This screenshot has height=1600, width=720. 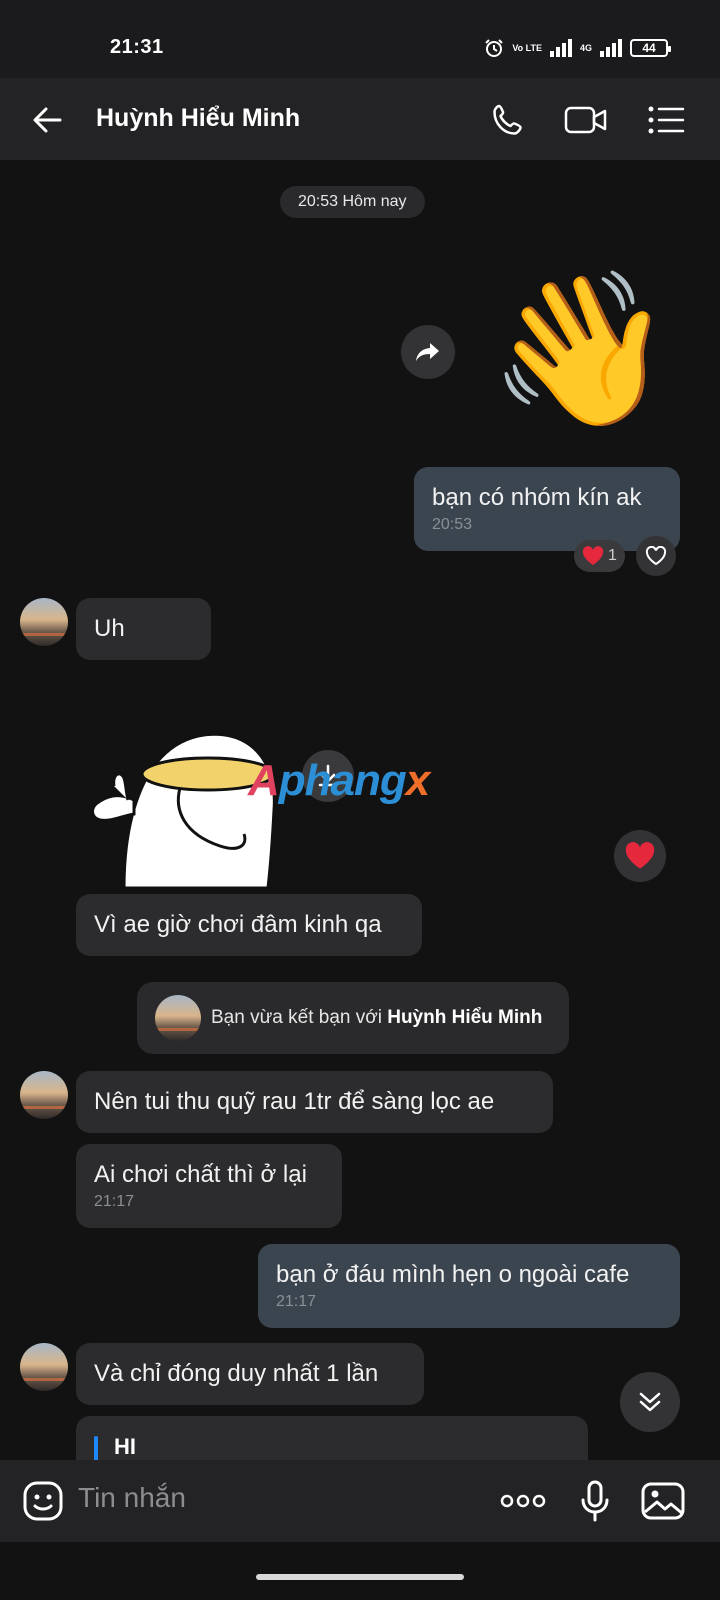 I want to click on status-icons: Vo LTE 4G 44, so click(x=577, y=48).